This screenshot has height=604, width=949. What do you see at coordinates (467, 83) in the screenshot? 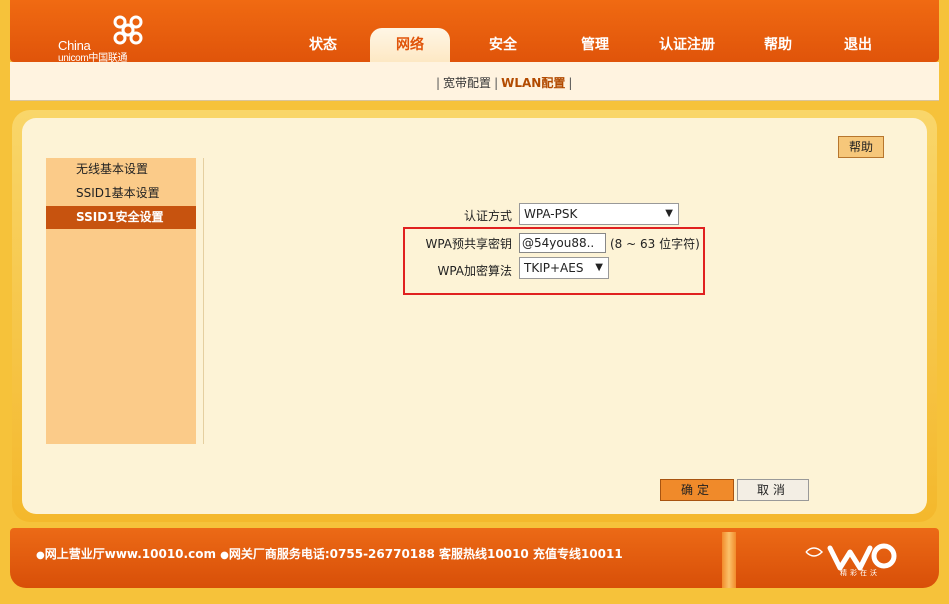
I see `subnav-link-broadband: 宽带配置` at bounding box center [467, 83].